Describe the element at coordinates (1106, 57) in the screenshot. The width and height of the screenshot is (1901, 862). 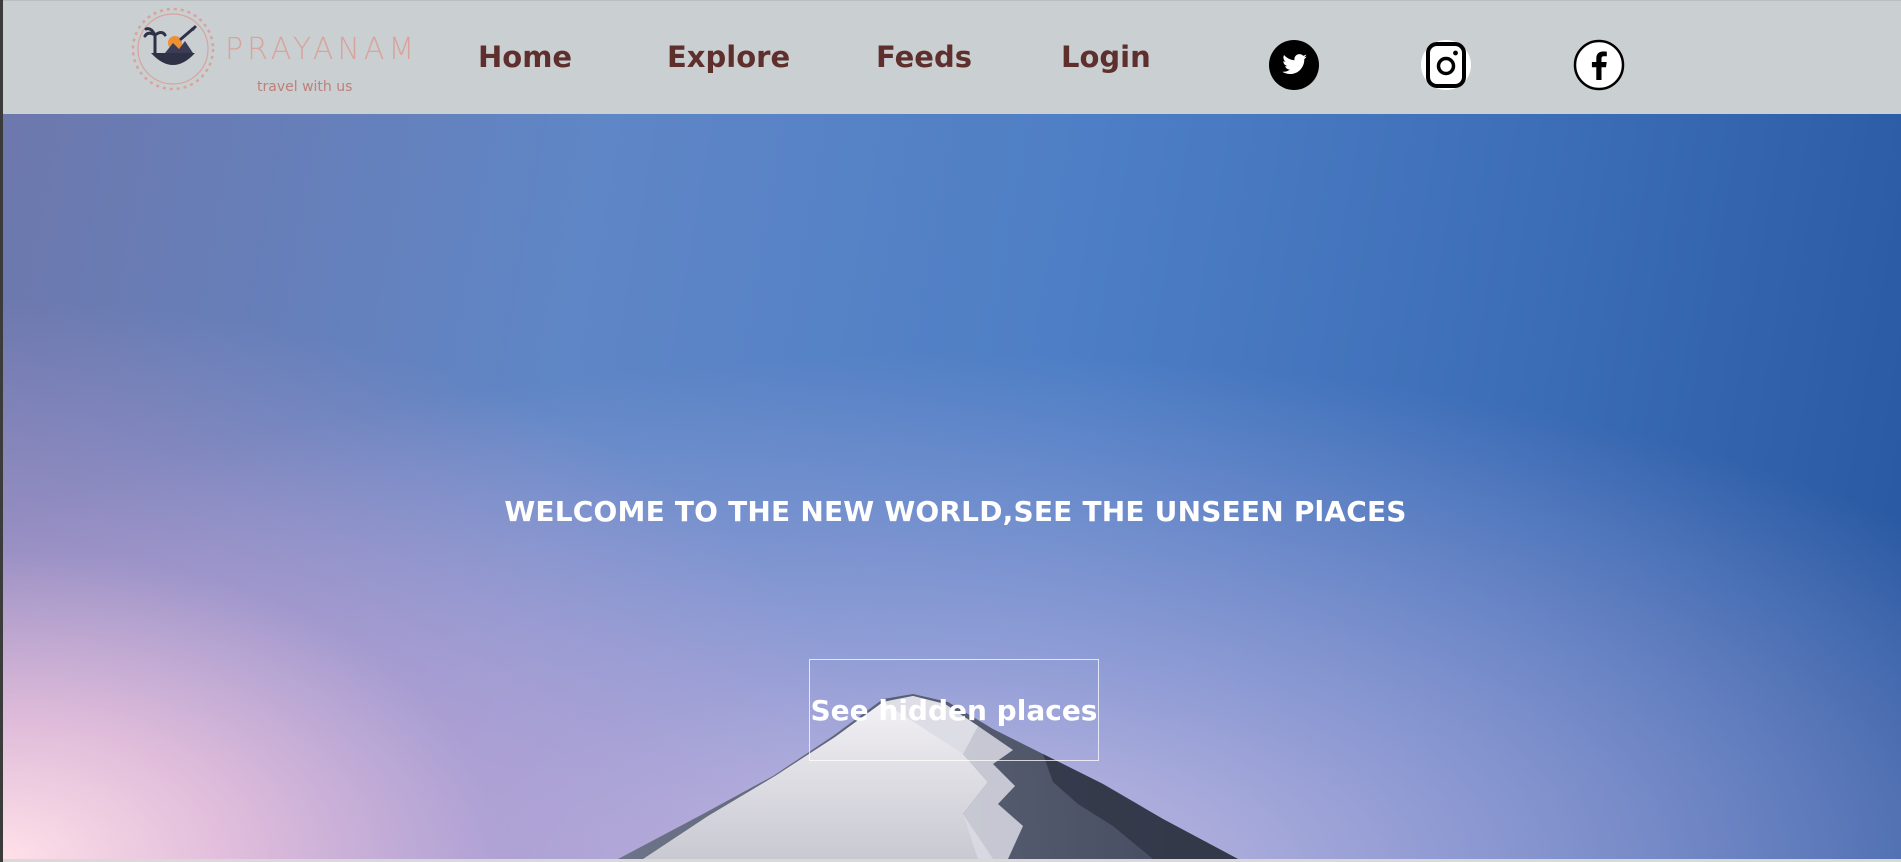
I see `nav-login: Login` at that location.